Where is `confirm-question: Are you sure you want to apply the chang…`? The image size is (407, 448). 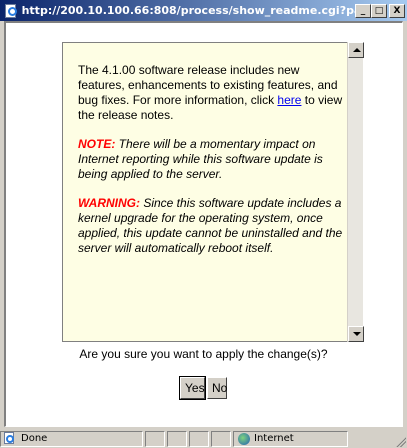
confirm-question: Are you sure you want to apply the chang… is located at coordinates (203, 354).